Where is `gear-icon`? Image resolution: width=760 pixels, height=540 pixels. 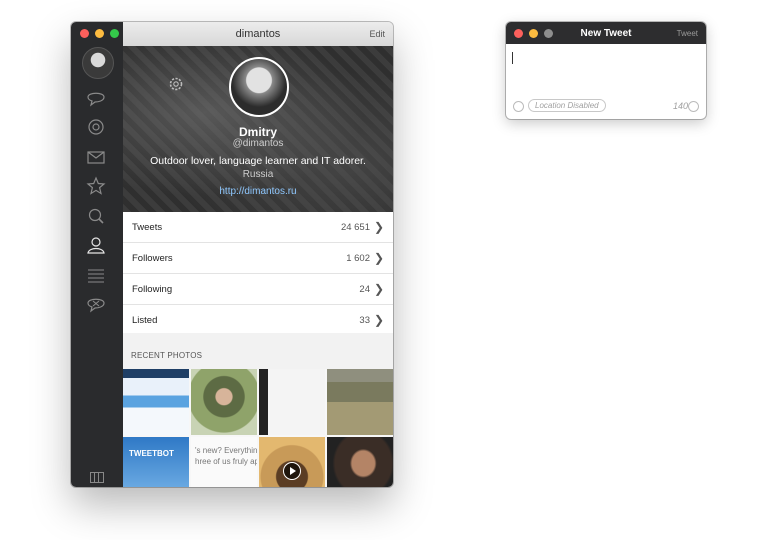
gear-icon is located at coordinates (176, 84).